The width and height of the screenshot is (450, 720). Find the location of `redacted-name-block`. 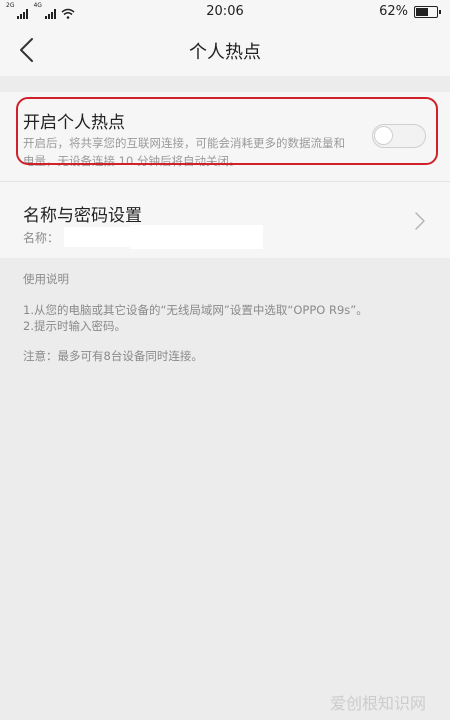

redacted-name-block is located at coordinates (97, 237).